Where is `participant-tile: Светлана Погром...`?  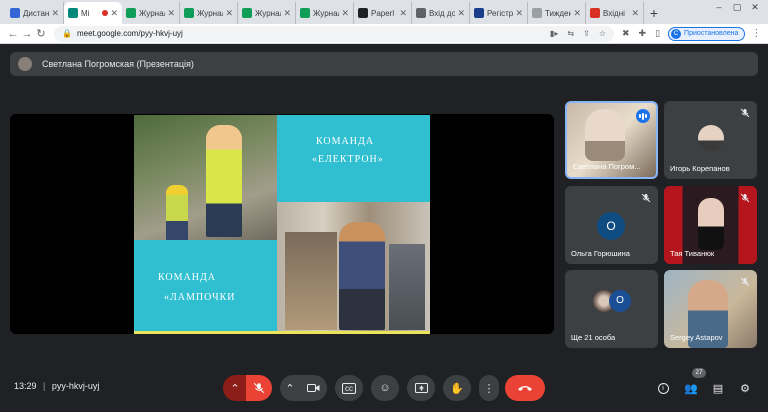
participant-tile: Светлана Погром... is located at coordinates (611, 140).